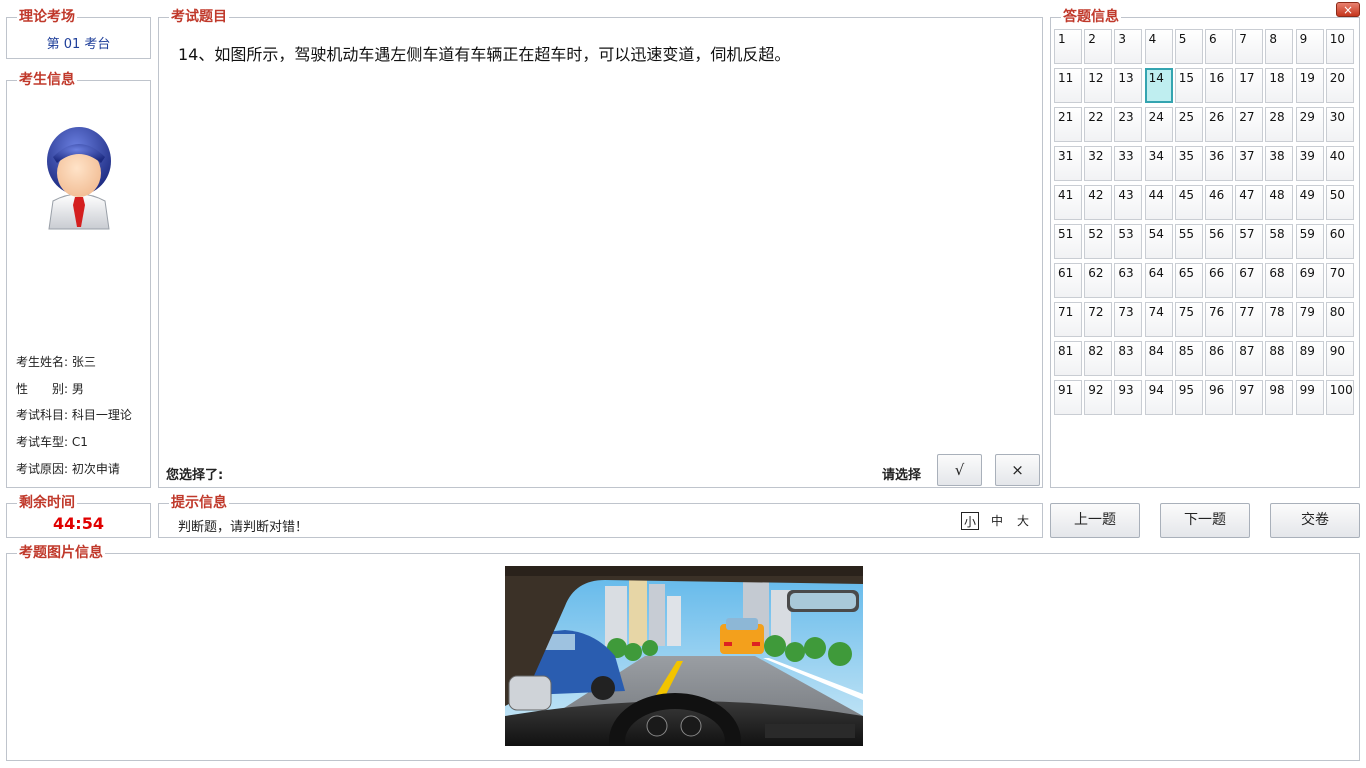 Image resolution: width=1366 pixels, height=768 pixels. Describe the element at coordinates (1158, 280) in the screenshot. I see `question-number-cell: 64` at that location.